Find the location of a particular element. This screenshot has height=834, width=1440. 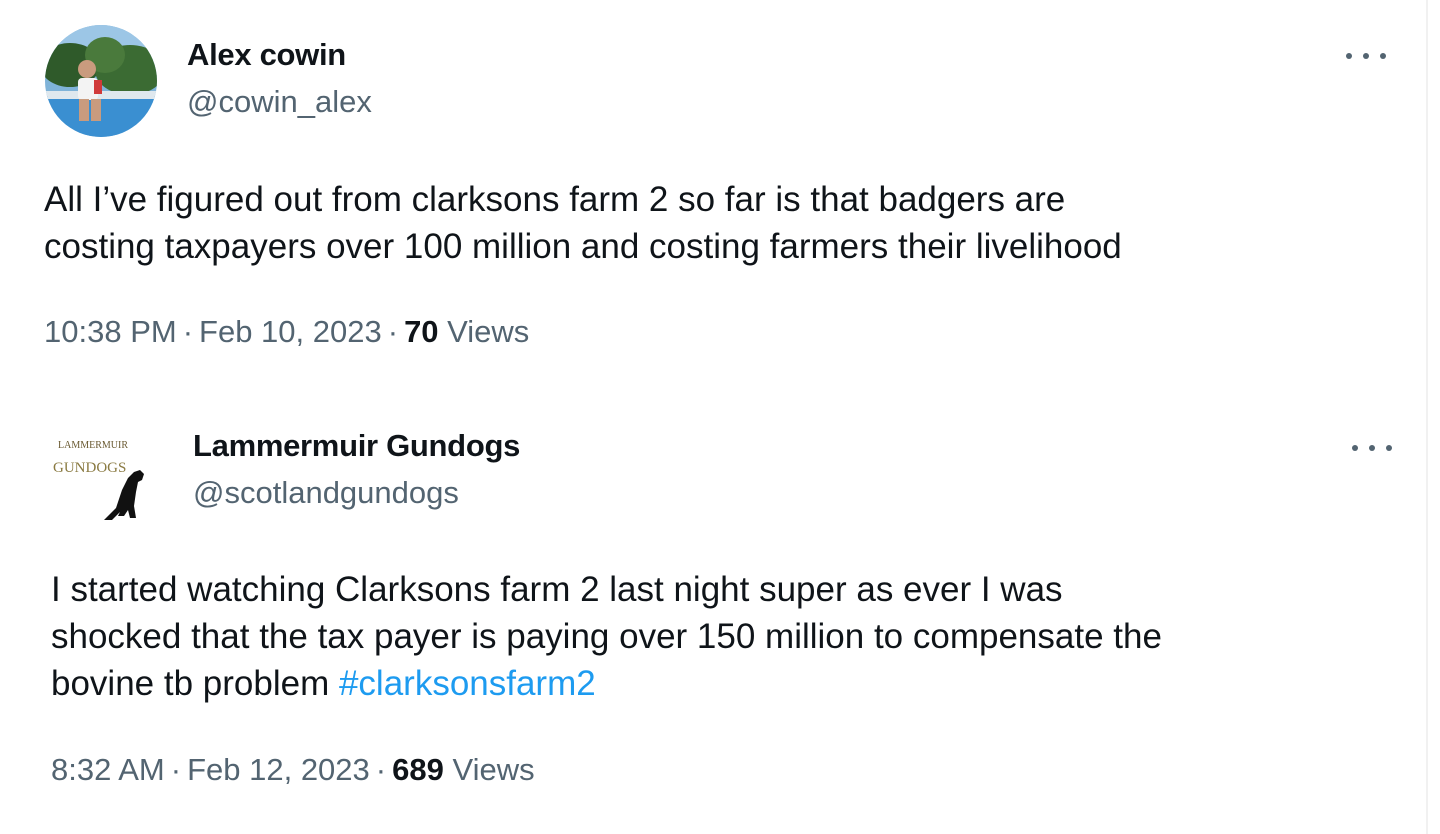

profile-photo-icon is located at coordinates (101, 81).